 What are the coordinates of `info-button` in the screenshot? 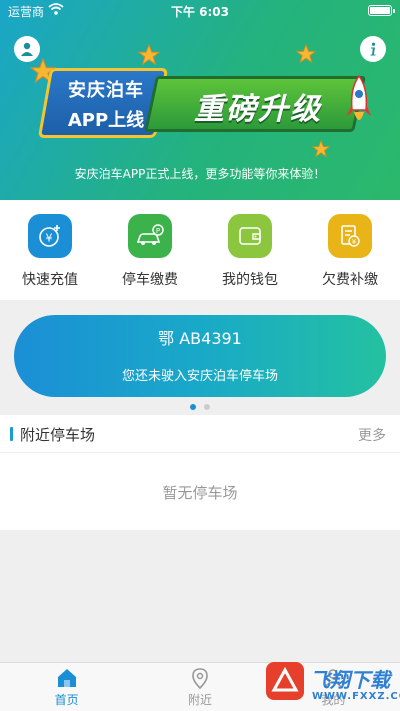 It's located at (373, 49).